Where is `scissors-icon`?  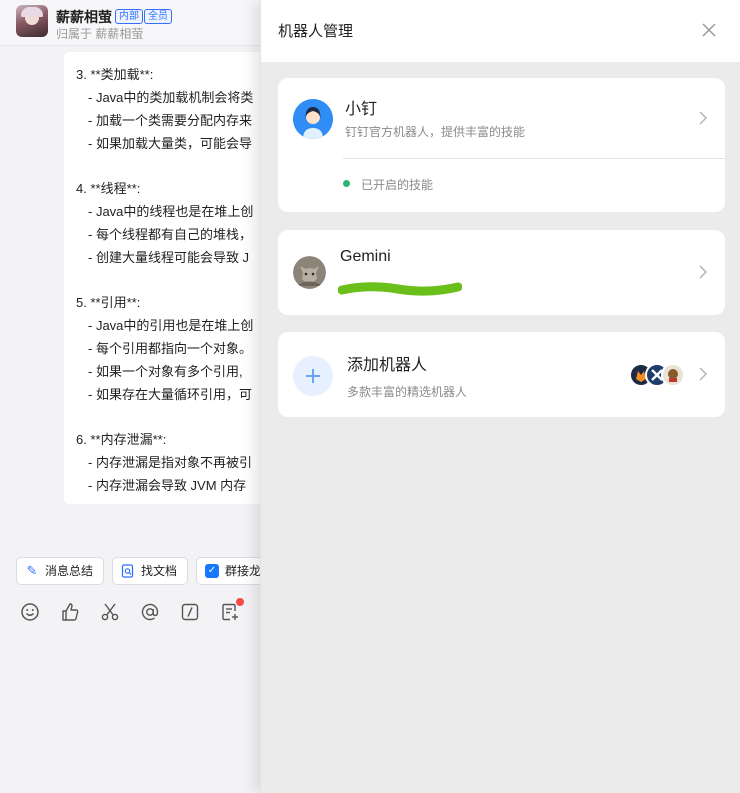 scissors-icon is located at coordinates (111, 613).